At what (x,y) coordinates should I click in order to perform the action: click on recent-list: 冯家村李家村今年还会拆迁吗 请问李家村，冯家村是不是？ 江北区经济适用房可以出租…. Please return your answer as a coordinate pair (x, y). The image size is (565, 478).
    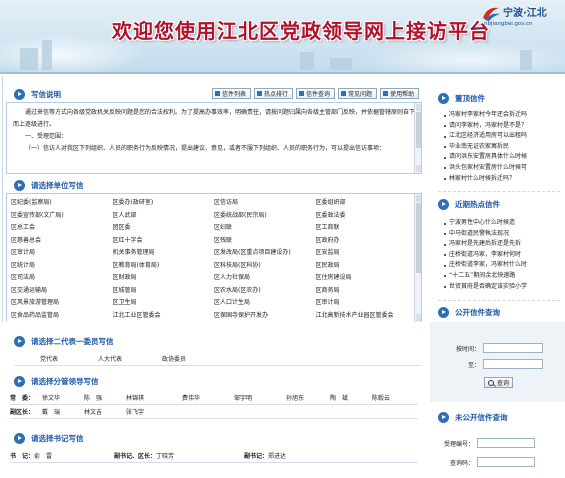
    Looking at the image, I should click on (503, 147).